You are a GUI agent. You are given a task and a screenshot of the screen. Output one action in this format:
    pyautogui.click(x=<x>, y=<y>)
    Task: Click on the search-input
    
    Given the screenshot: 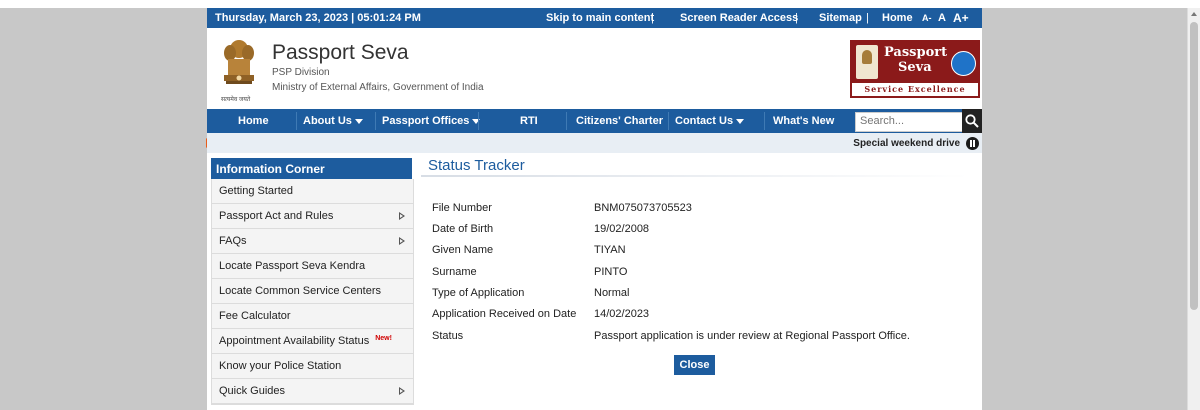 What is the action you would take?
    pyautogui.click(x=910, y=121)
    